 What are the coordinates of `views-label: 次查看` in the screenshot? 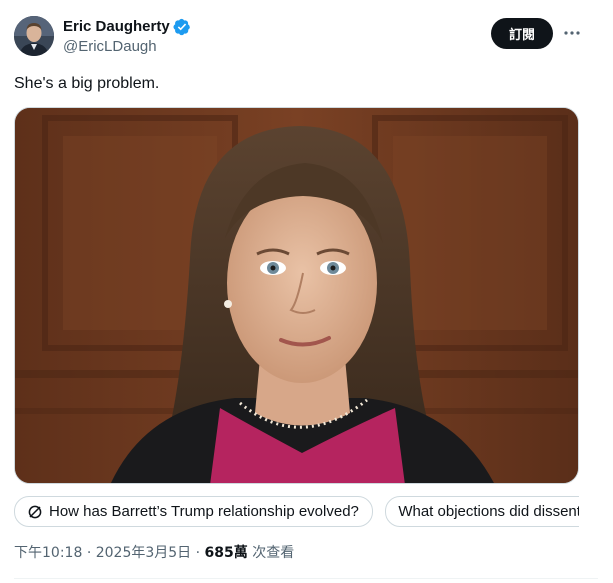 It's located at (273, 553).